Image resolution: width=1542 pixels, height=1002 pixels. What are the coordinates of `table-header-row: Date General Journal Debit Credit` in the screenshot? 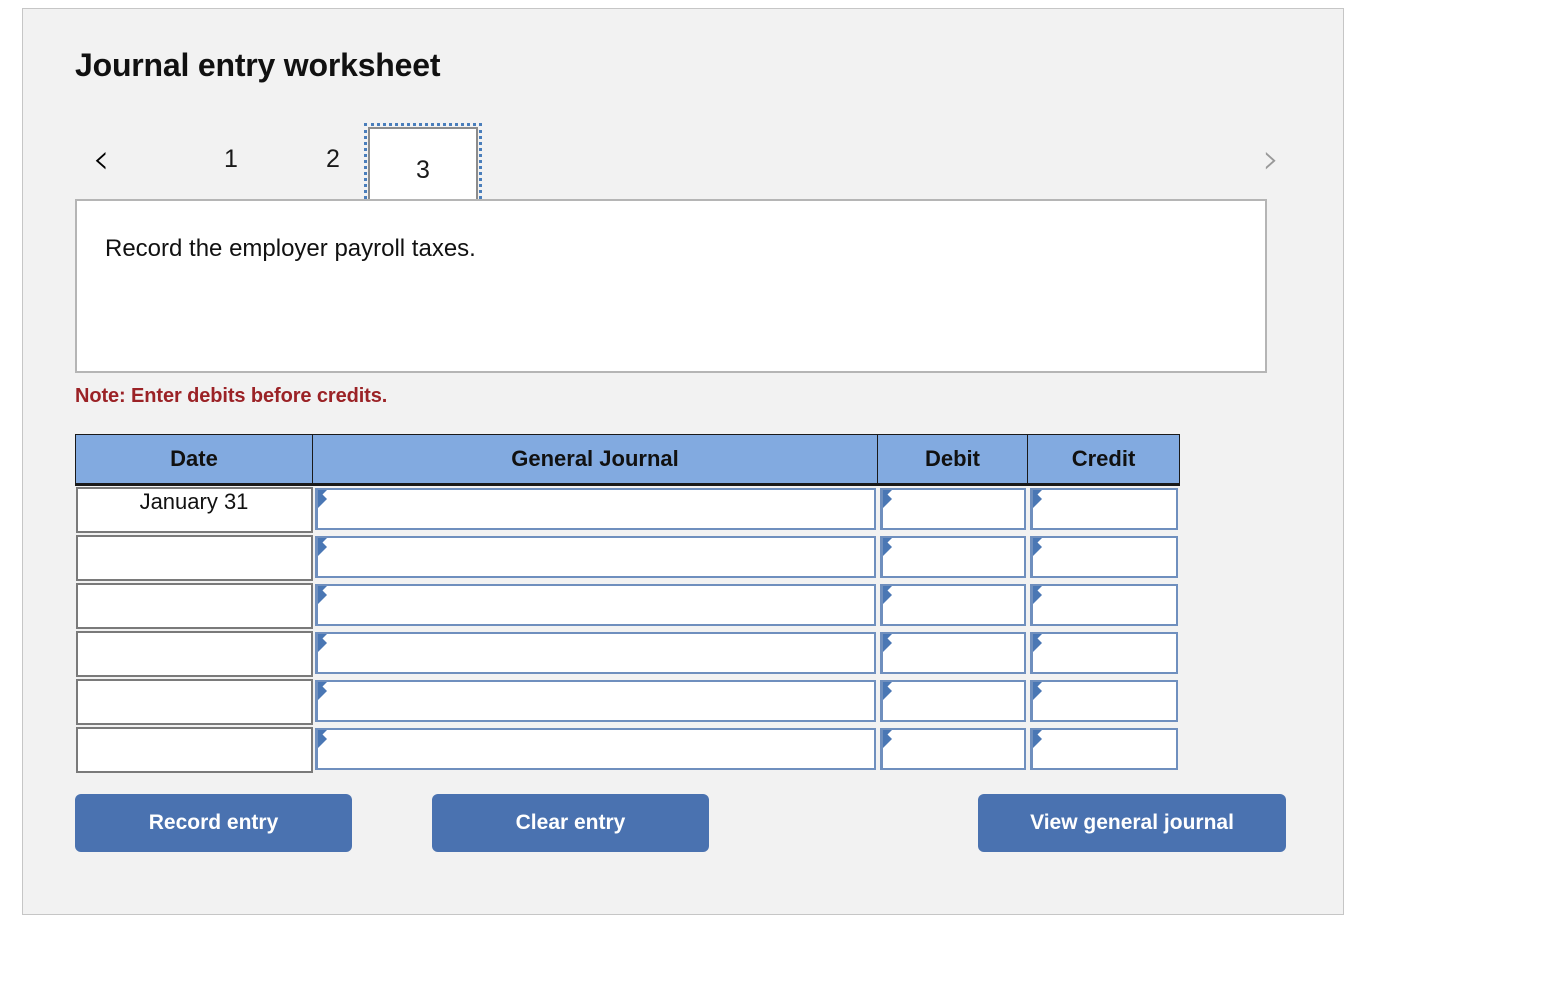 It's located at (627, 460).